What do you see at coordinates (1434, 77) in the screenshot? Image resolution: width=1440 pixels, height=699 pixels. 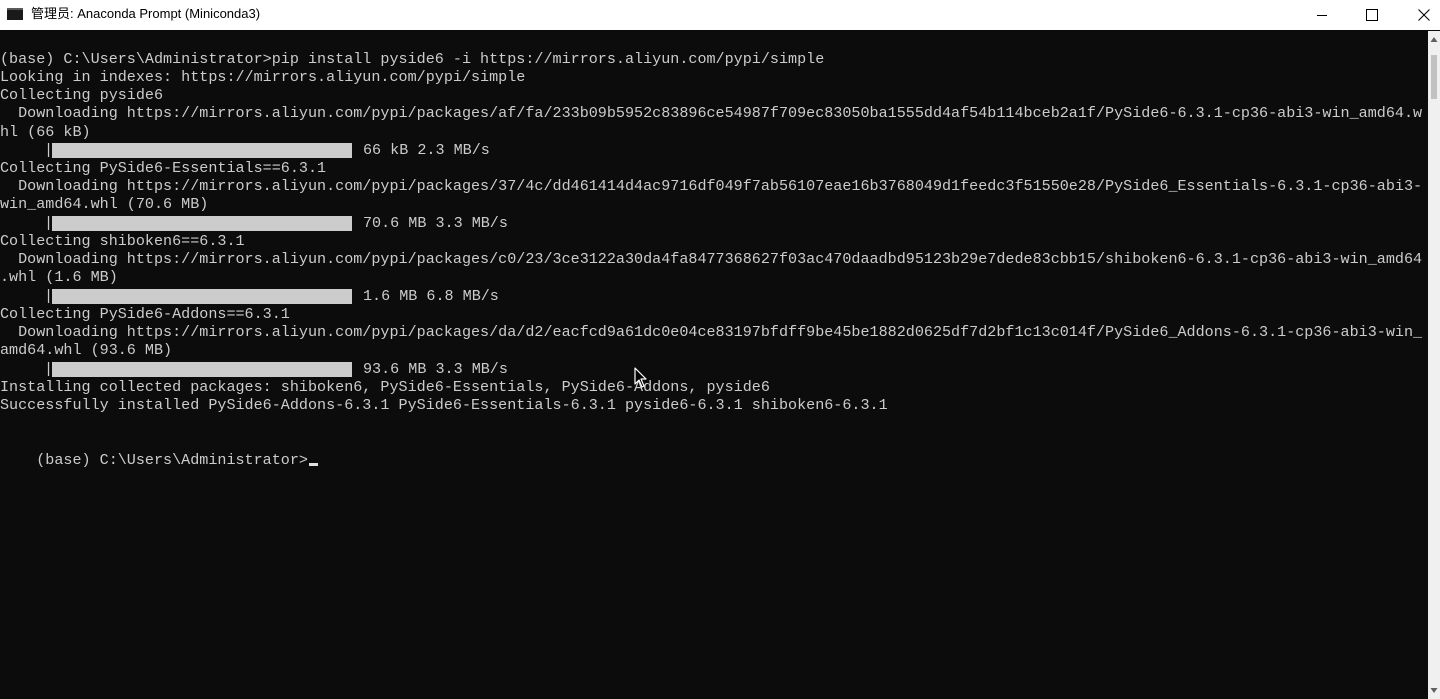 I see `scrollbar-thumb` at bounding box center [1434, 77].